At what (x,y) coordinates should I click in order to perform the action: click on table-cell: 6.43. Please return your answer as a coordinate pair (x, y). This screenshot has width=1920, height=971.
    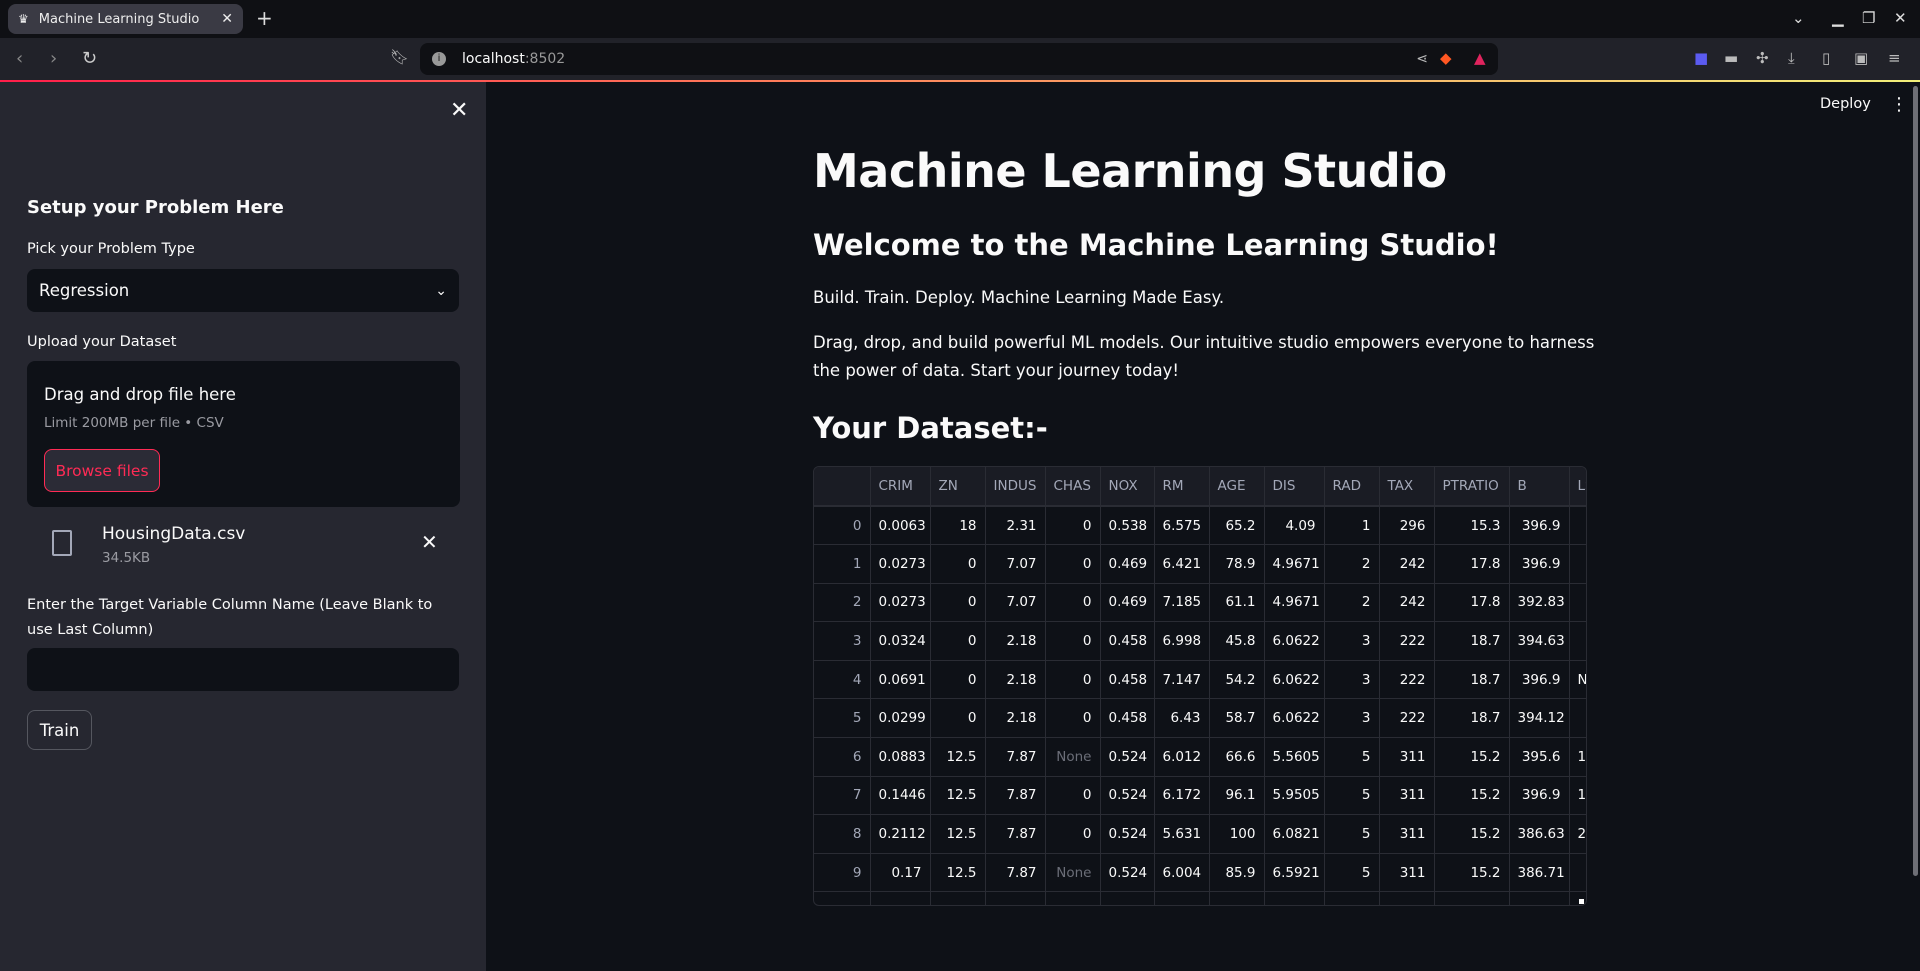
    Looking at the image, I should click on (1182, 718).